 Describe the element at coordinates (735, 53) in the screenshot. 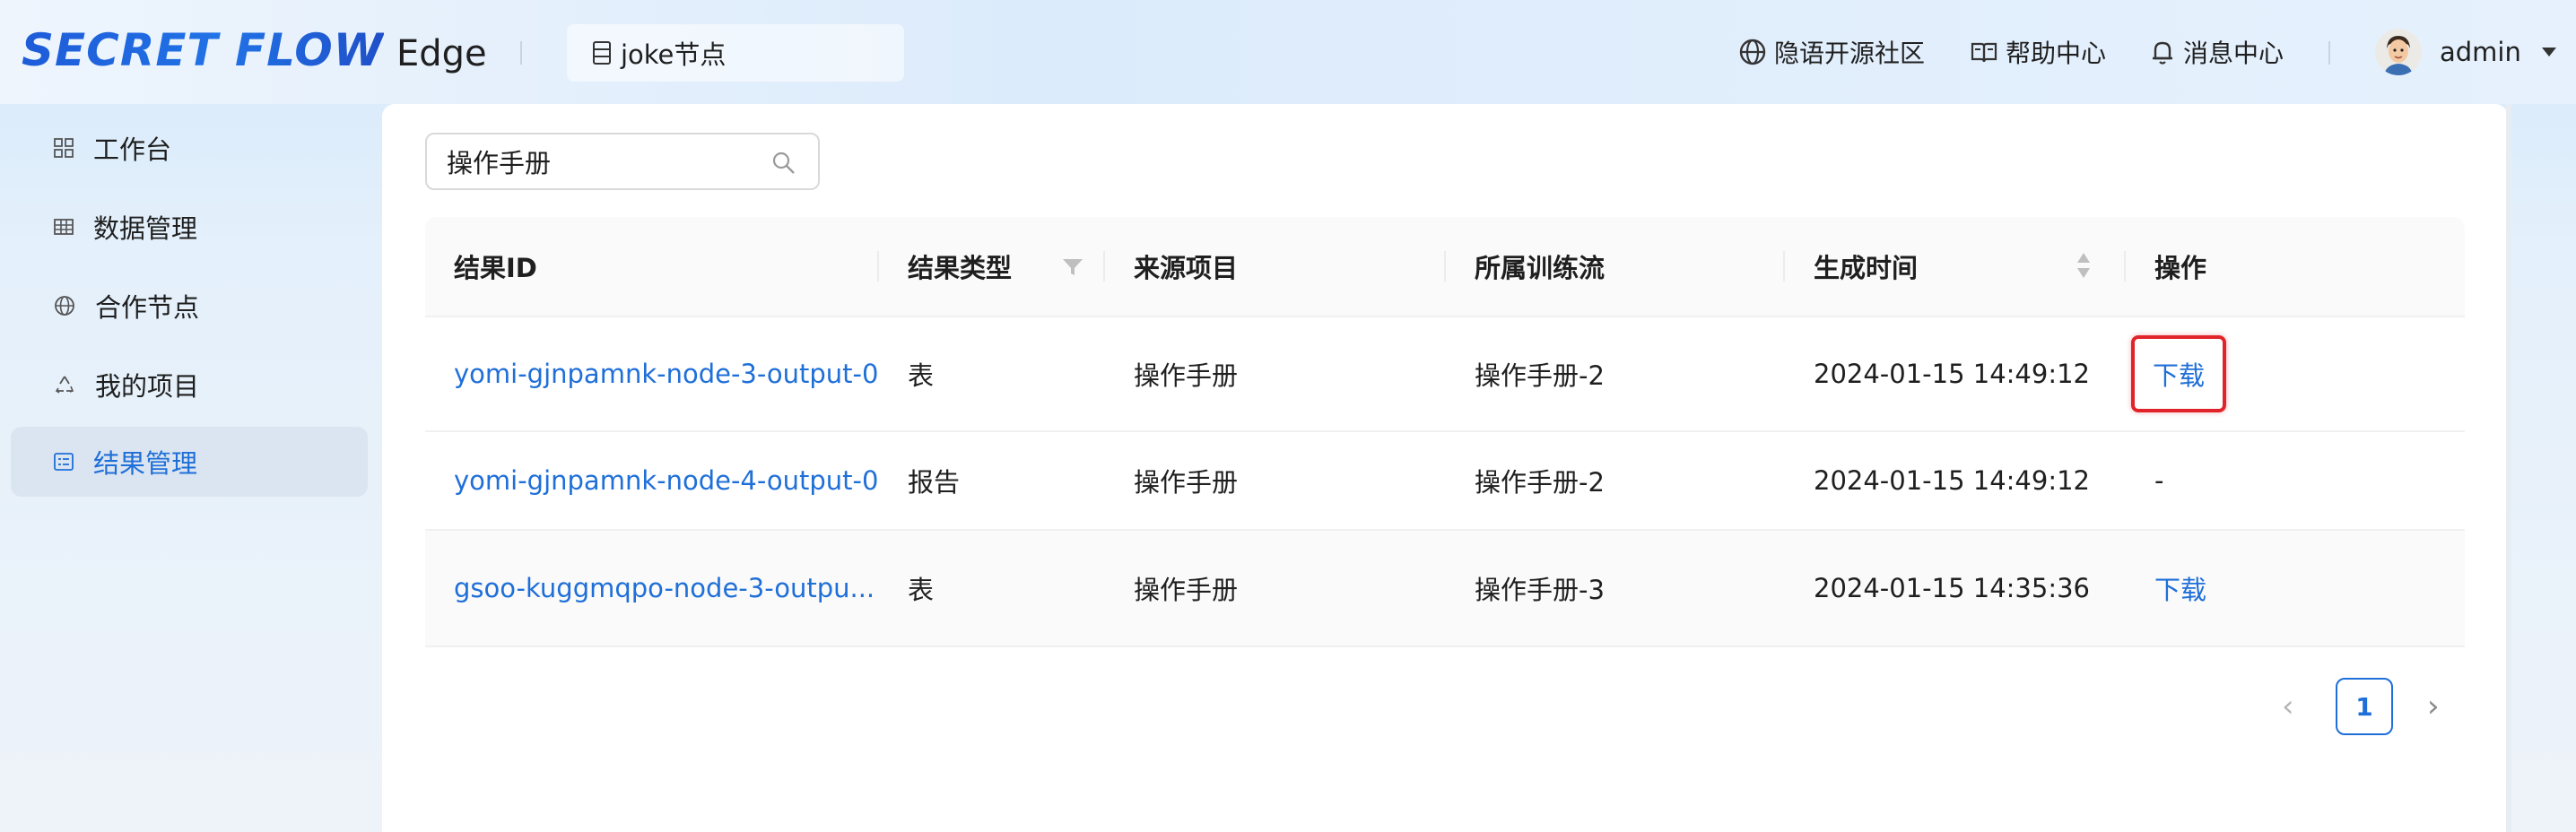

I see `node-selector: joke节点` at that location.